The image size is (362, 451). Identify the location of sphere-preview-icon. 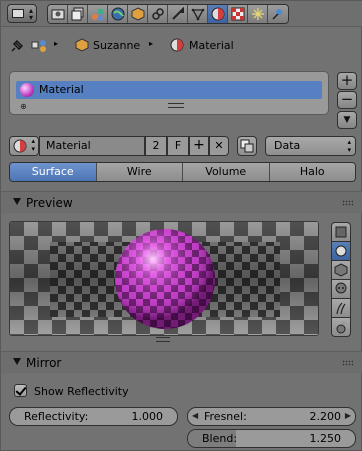
(341, 251).